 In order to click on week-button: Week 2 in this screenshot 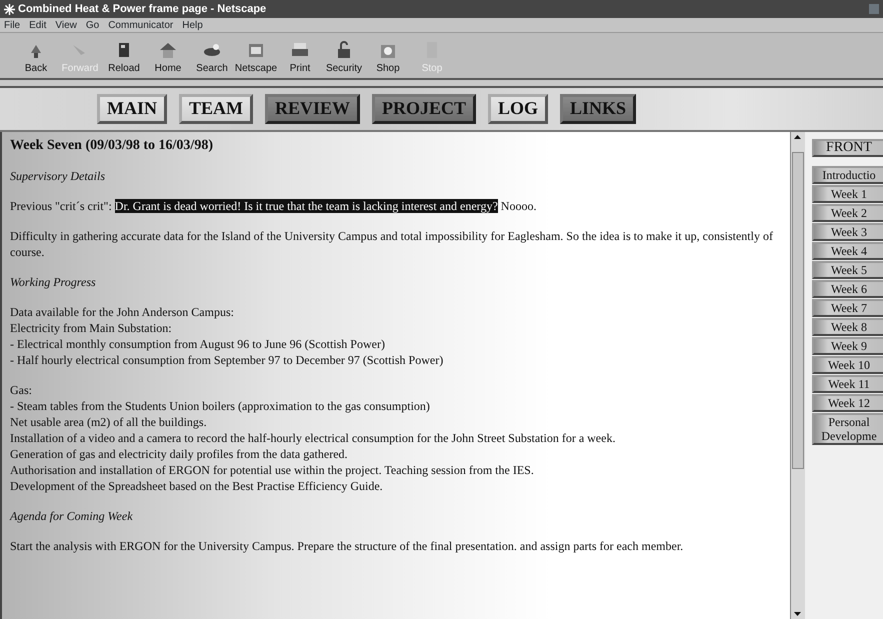, I will do `click(847, 213)`.